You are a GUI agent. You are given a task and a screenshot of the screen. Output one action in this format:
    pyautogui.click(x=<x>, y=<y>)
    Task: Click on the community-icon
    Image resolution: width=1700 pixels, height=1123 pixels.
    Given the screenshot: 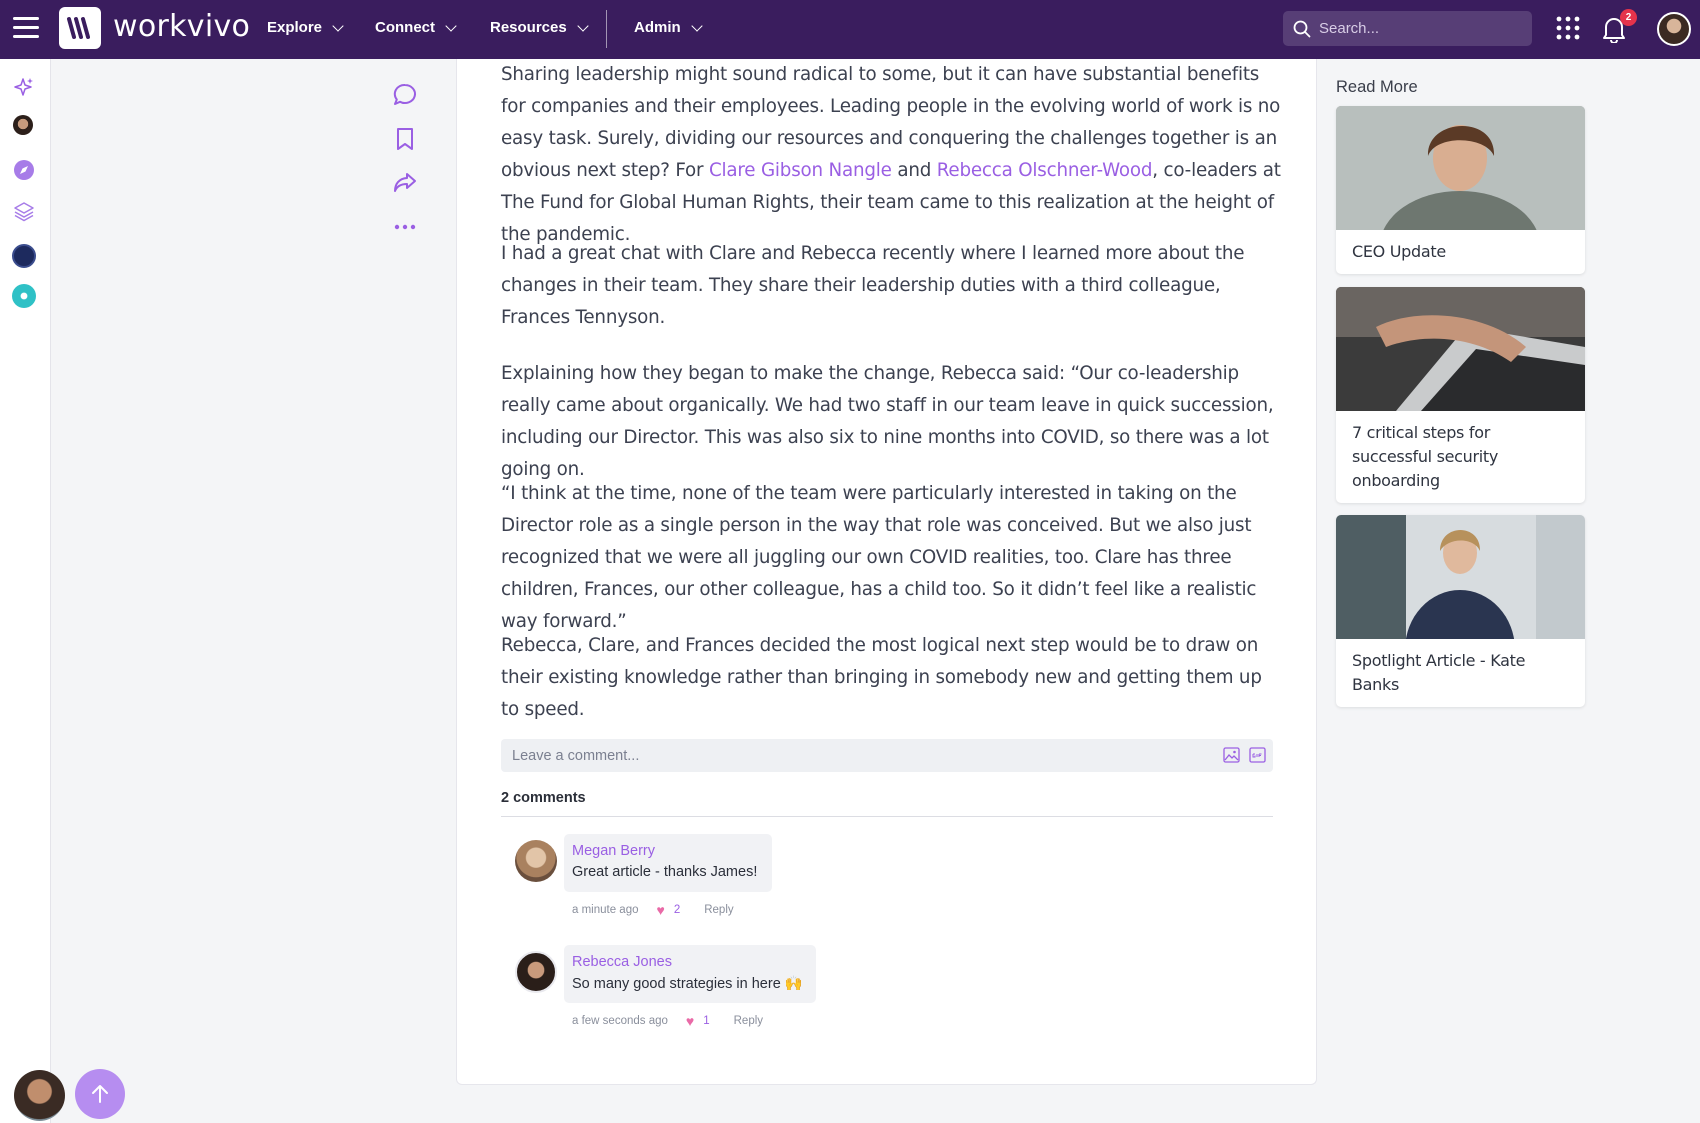 What is the action you would take?
    pyautogui.click(x=24, y=296)
    